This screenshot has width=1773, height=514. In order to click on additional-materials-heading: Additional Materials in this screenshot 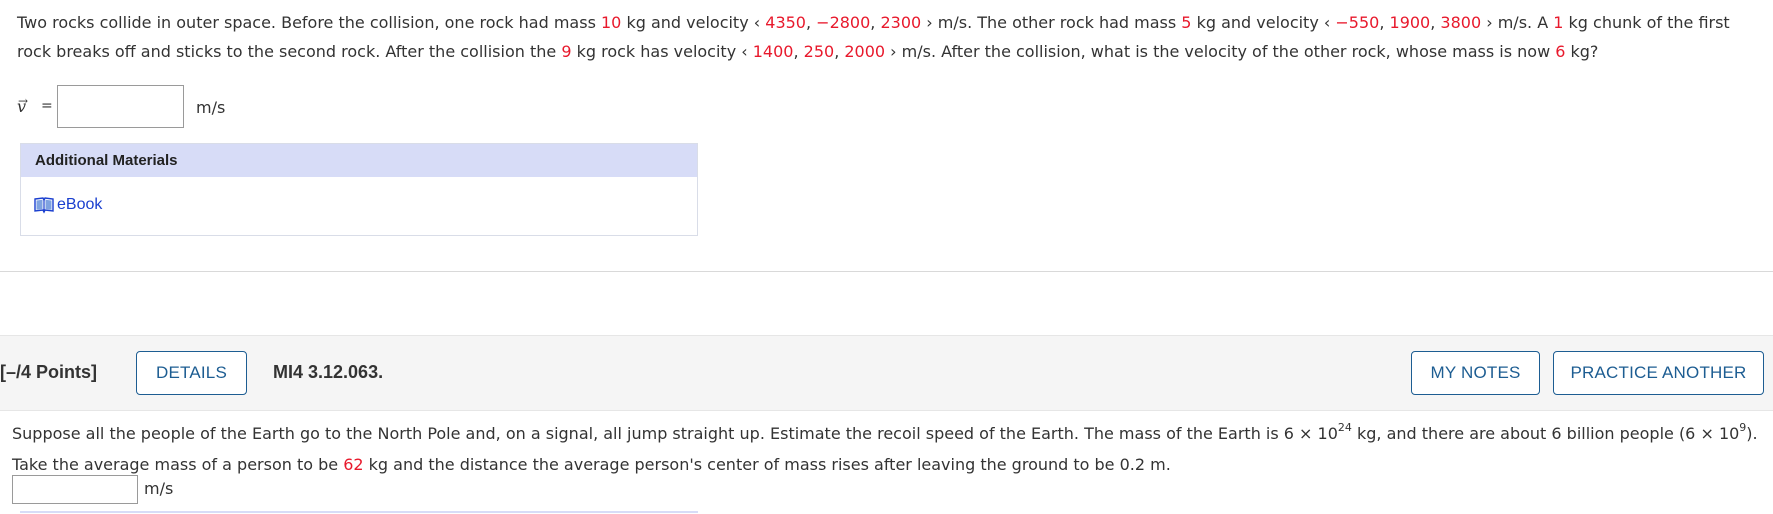, I will do `click(359, 160)`.